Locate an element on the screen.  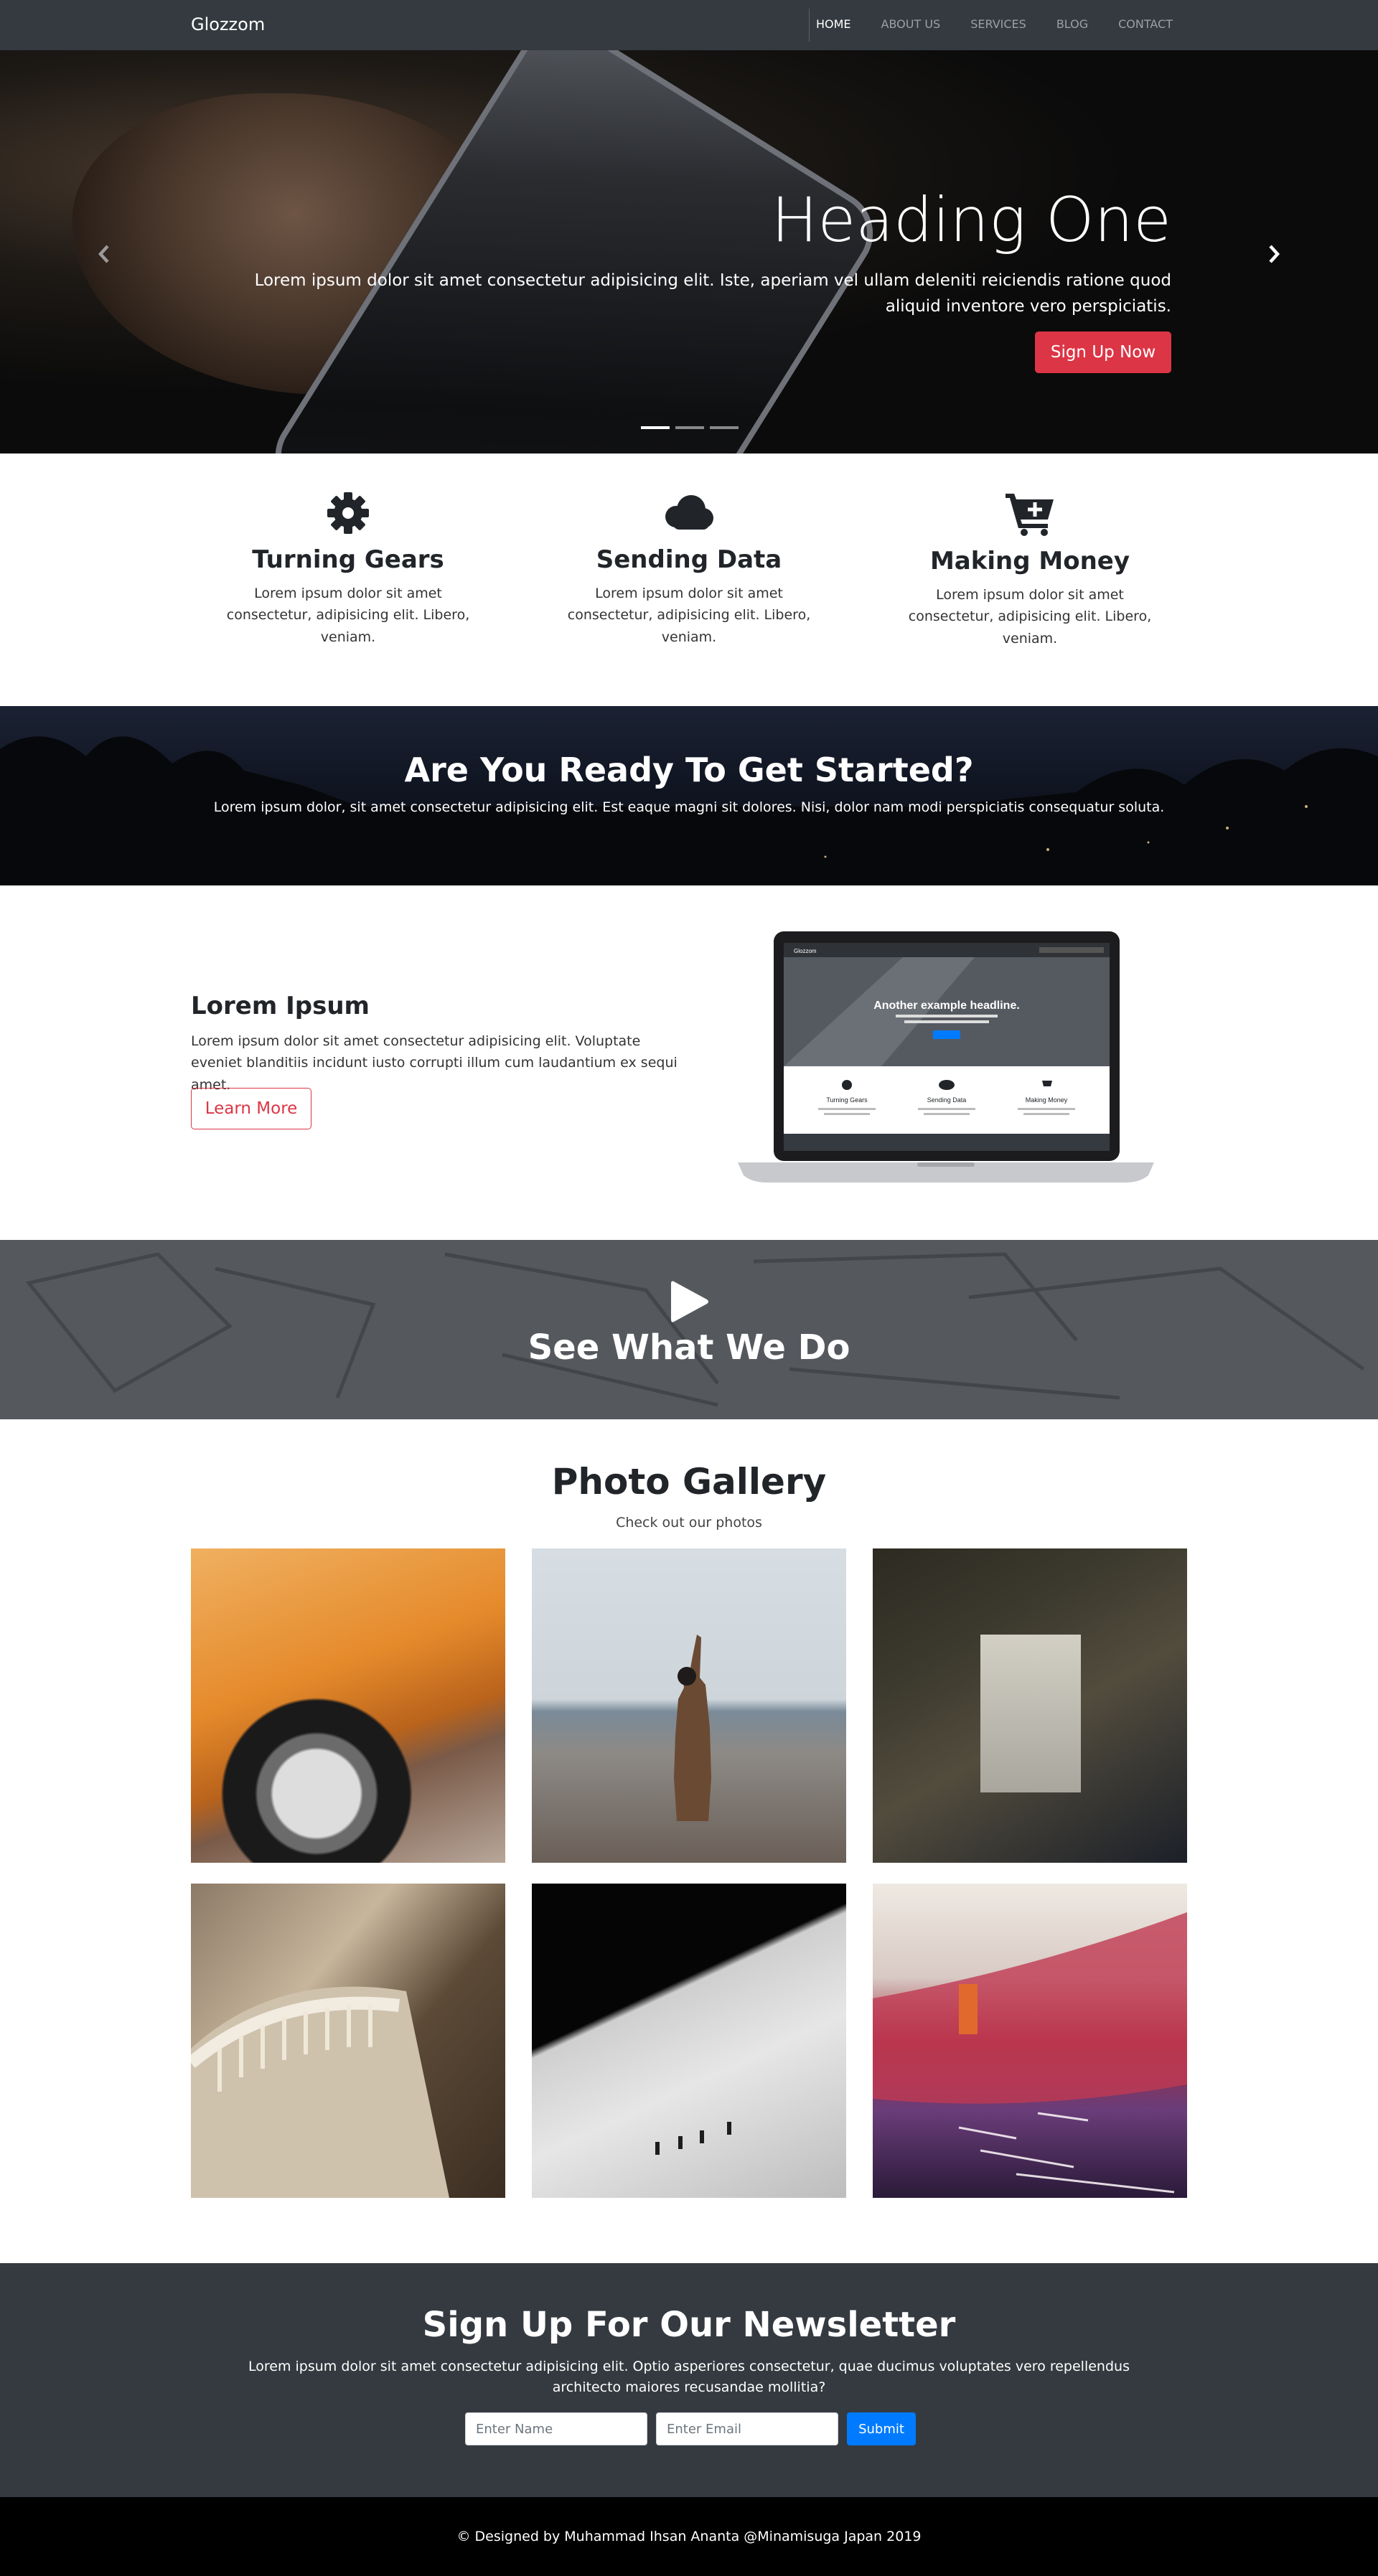
newsletter-title: Sign Up For Our Newsletter is located at coordinates (689, 2325).